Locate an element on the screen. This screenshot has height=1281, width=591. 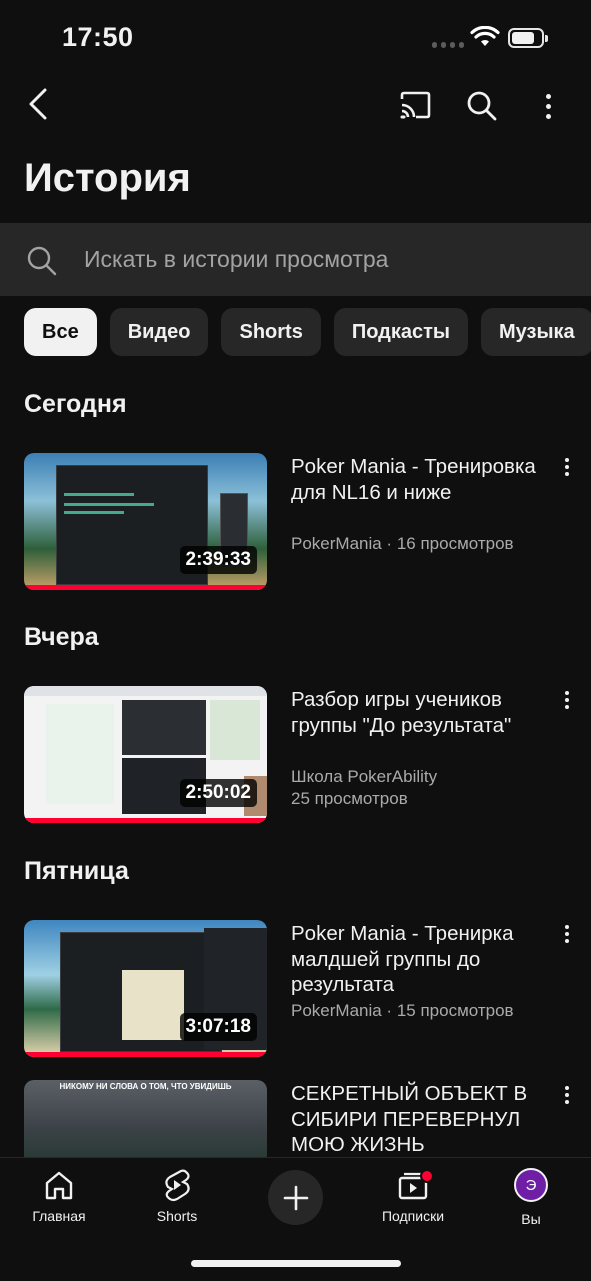
video-title: Poker Mania - Тренировка для NL16 и ниже is located at coordinates (416, 479).